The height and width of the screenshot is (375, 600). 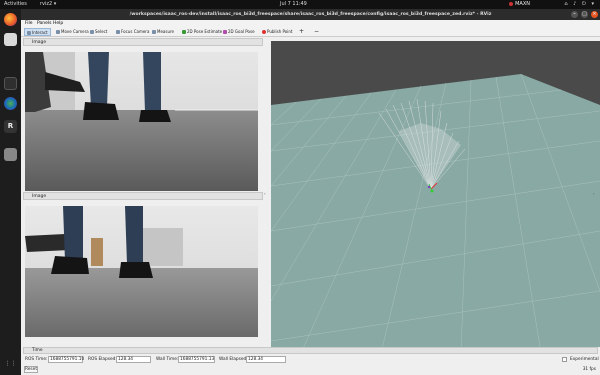 I want to click on files-icon, so click(x=10, y=39).